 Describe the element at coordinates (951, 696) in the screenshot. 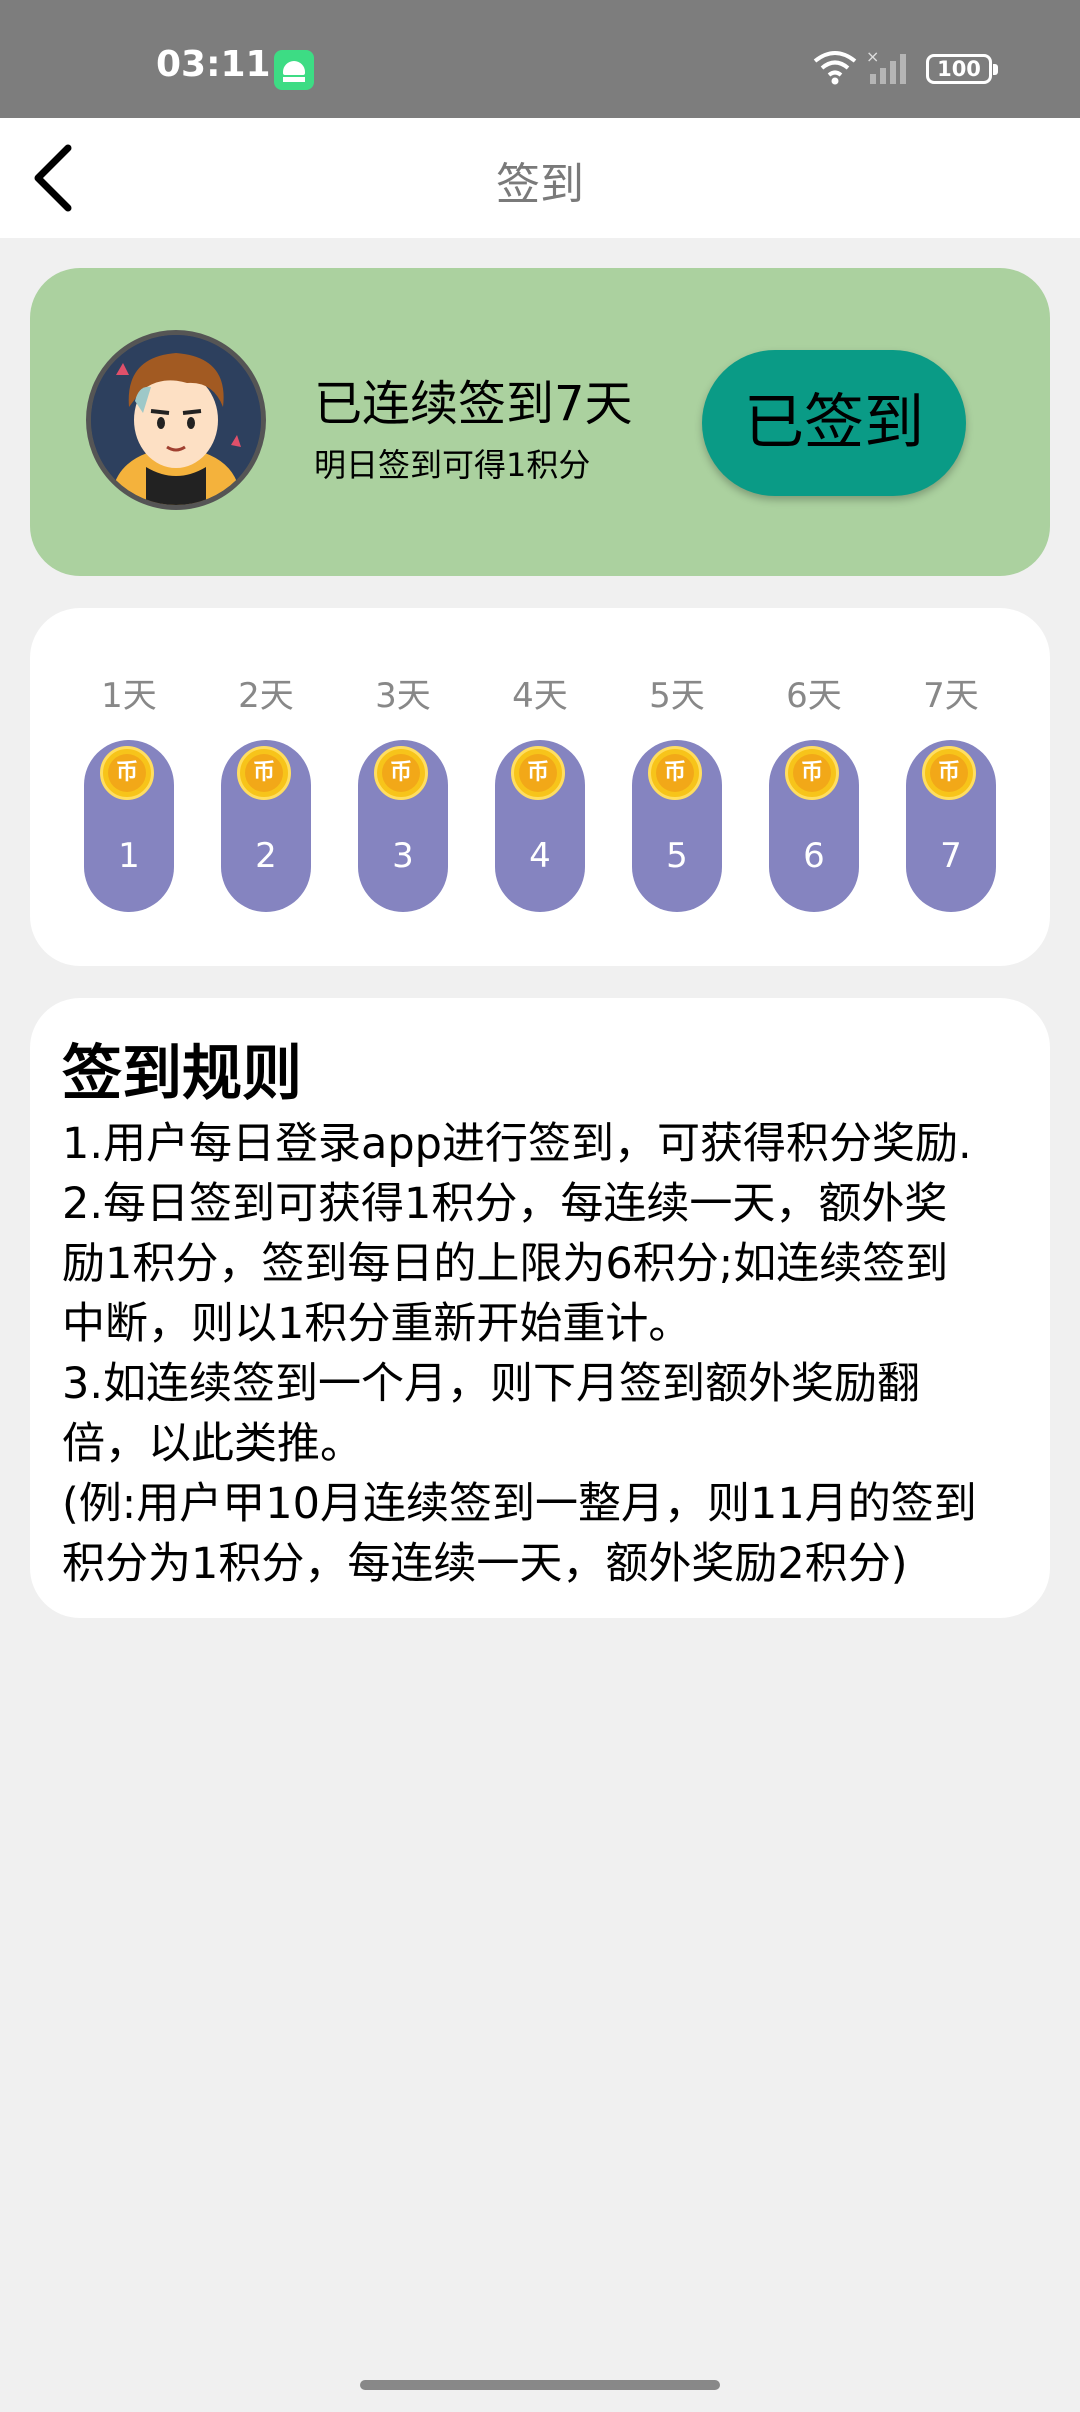

I see `day-label: 7天` at that location.